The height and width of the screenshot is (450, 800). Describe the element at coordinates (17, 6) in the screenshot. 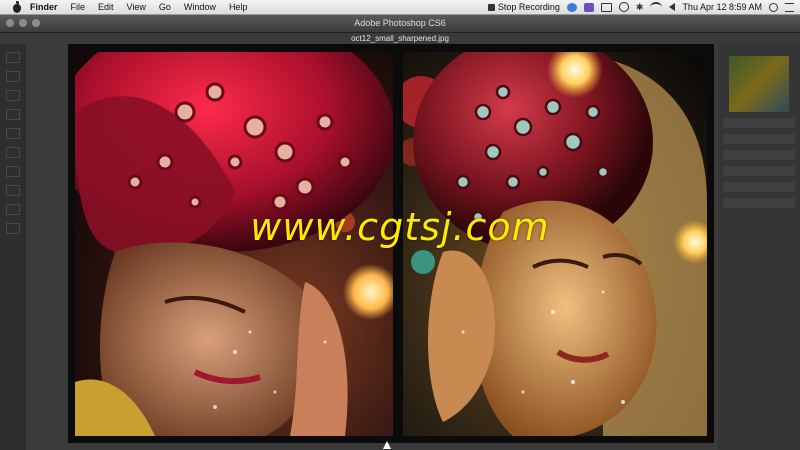

I see `apple-menu-icon` at that location.